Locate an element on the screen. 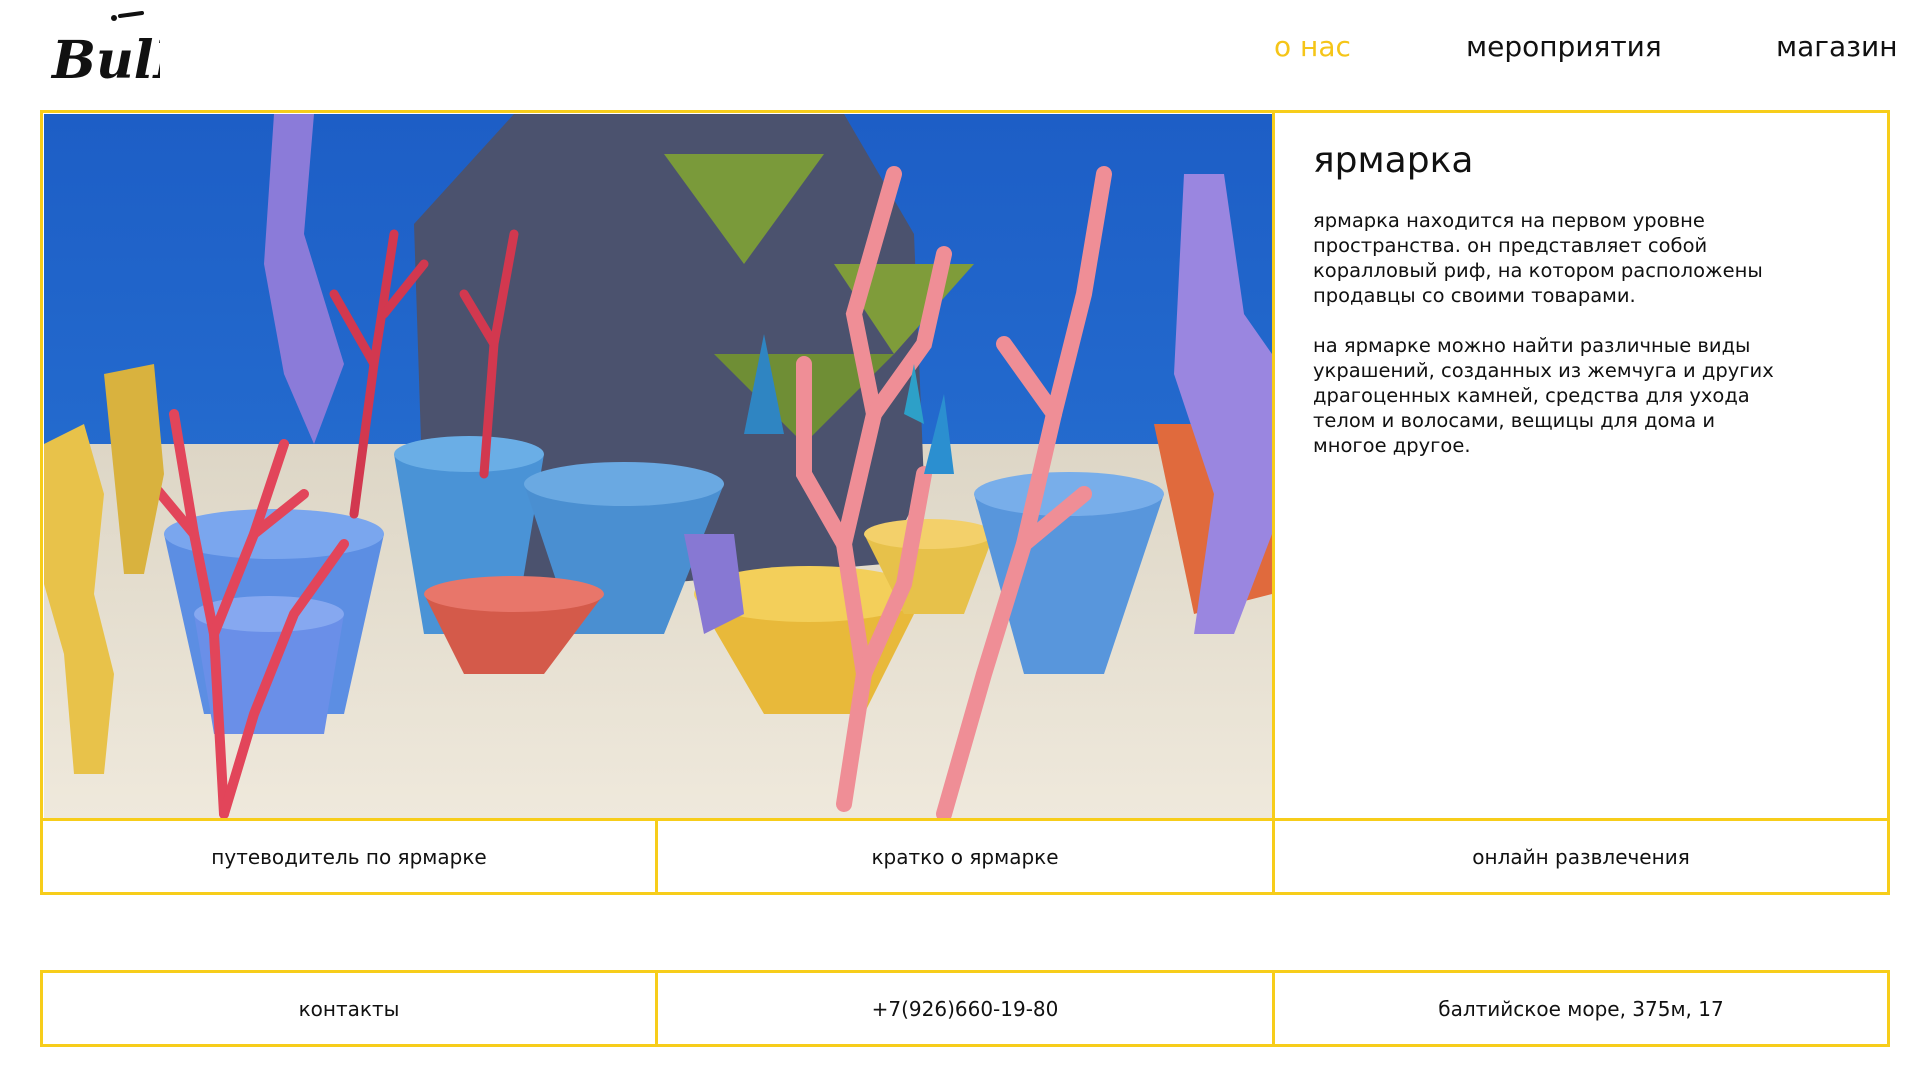  page-title: ярмарка is located at coordinates (1393, 160).